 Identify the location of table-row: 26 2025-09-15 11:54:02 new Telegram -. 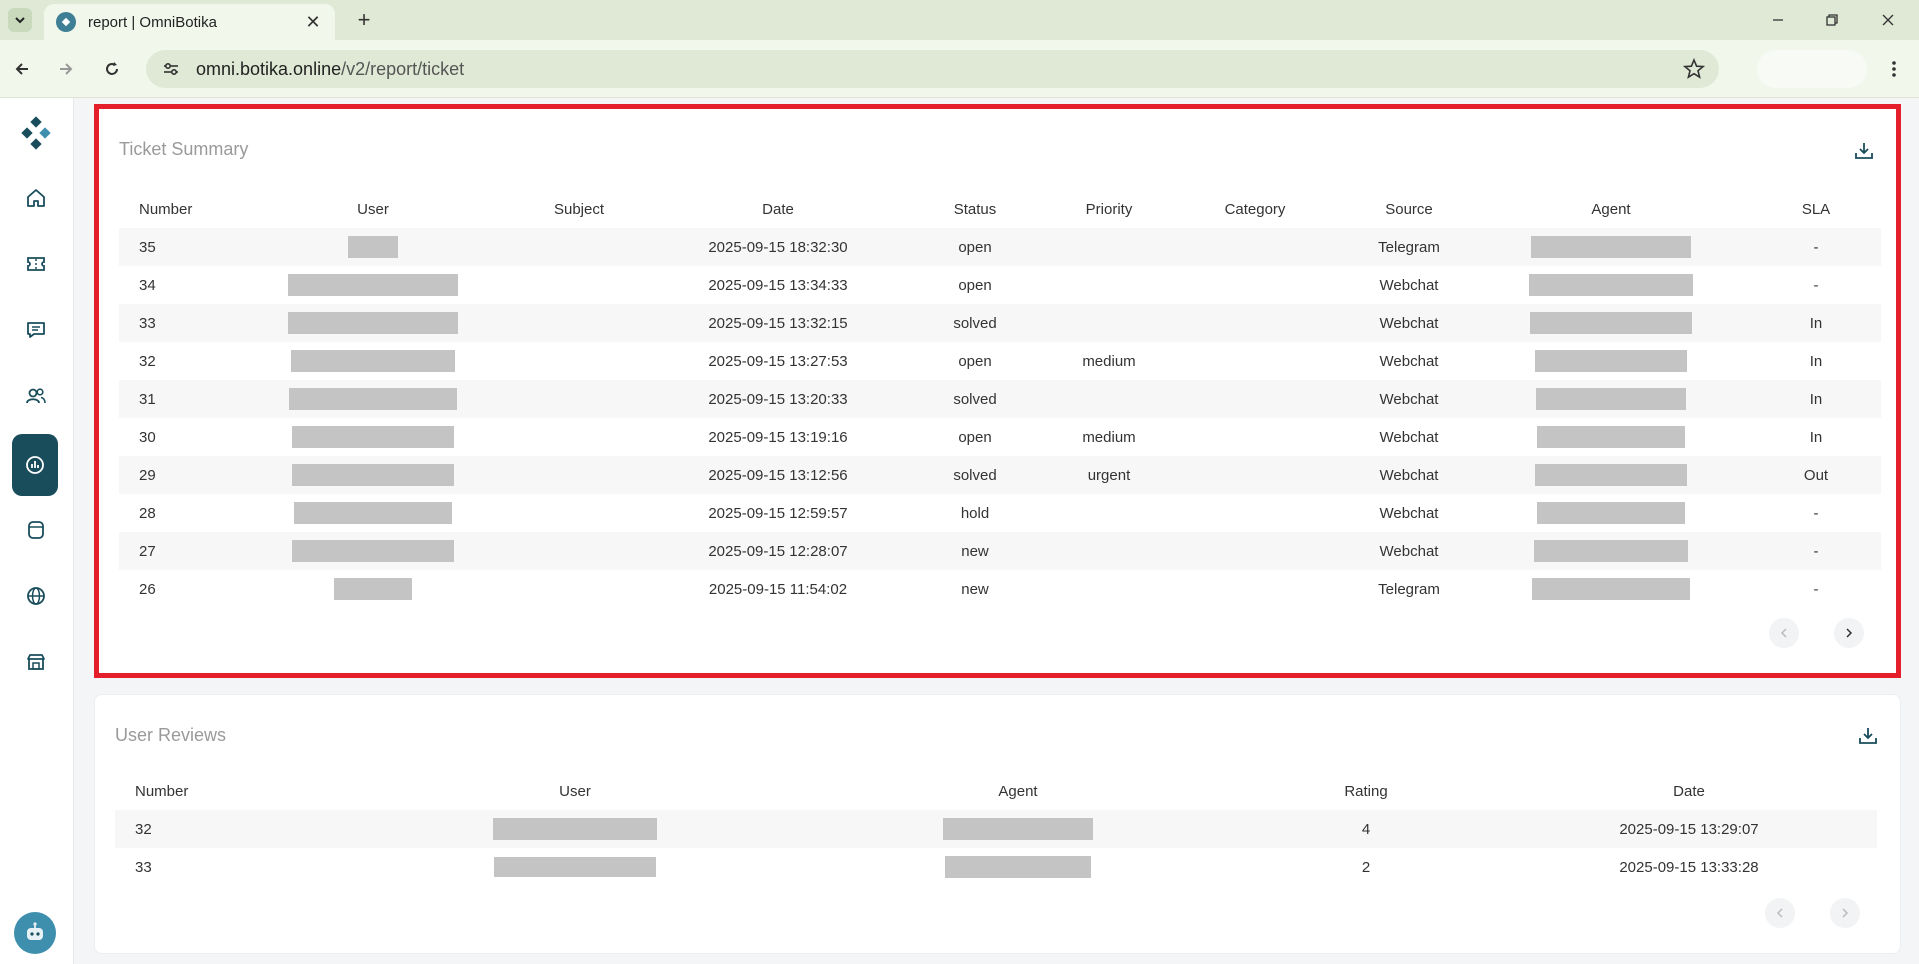
(1000, 589).